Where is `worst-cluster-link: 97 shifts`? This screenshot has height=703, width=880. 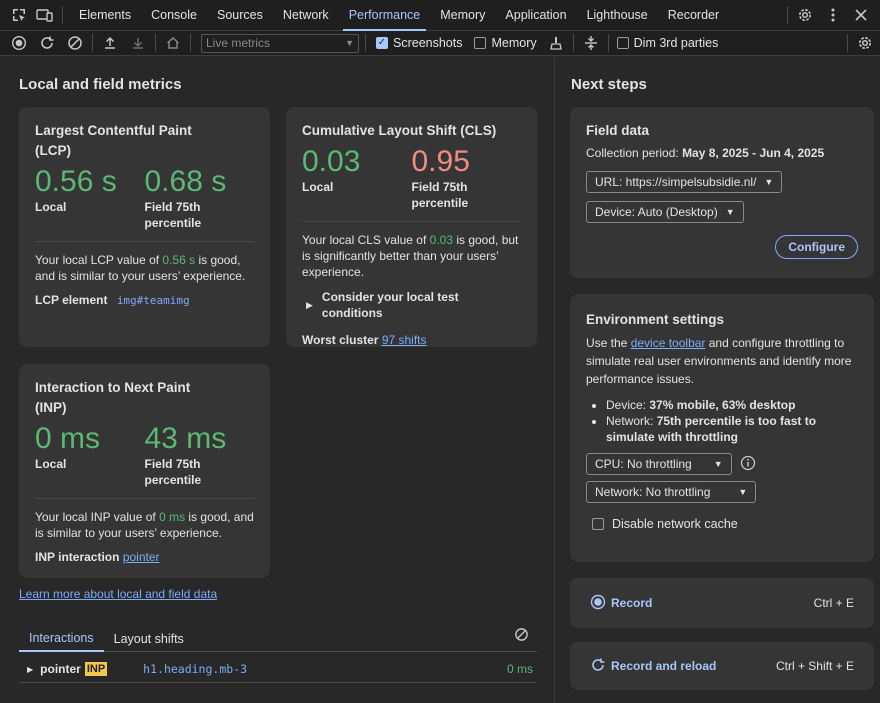
worst-cluster-link: 97 shifts is located at coordinates (404, 340).